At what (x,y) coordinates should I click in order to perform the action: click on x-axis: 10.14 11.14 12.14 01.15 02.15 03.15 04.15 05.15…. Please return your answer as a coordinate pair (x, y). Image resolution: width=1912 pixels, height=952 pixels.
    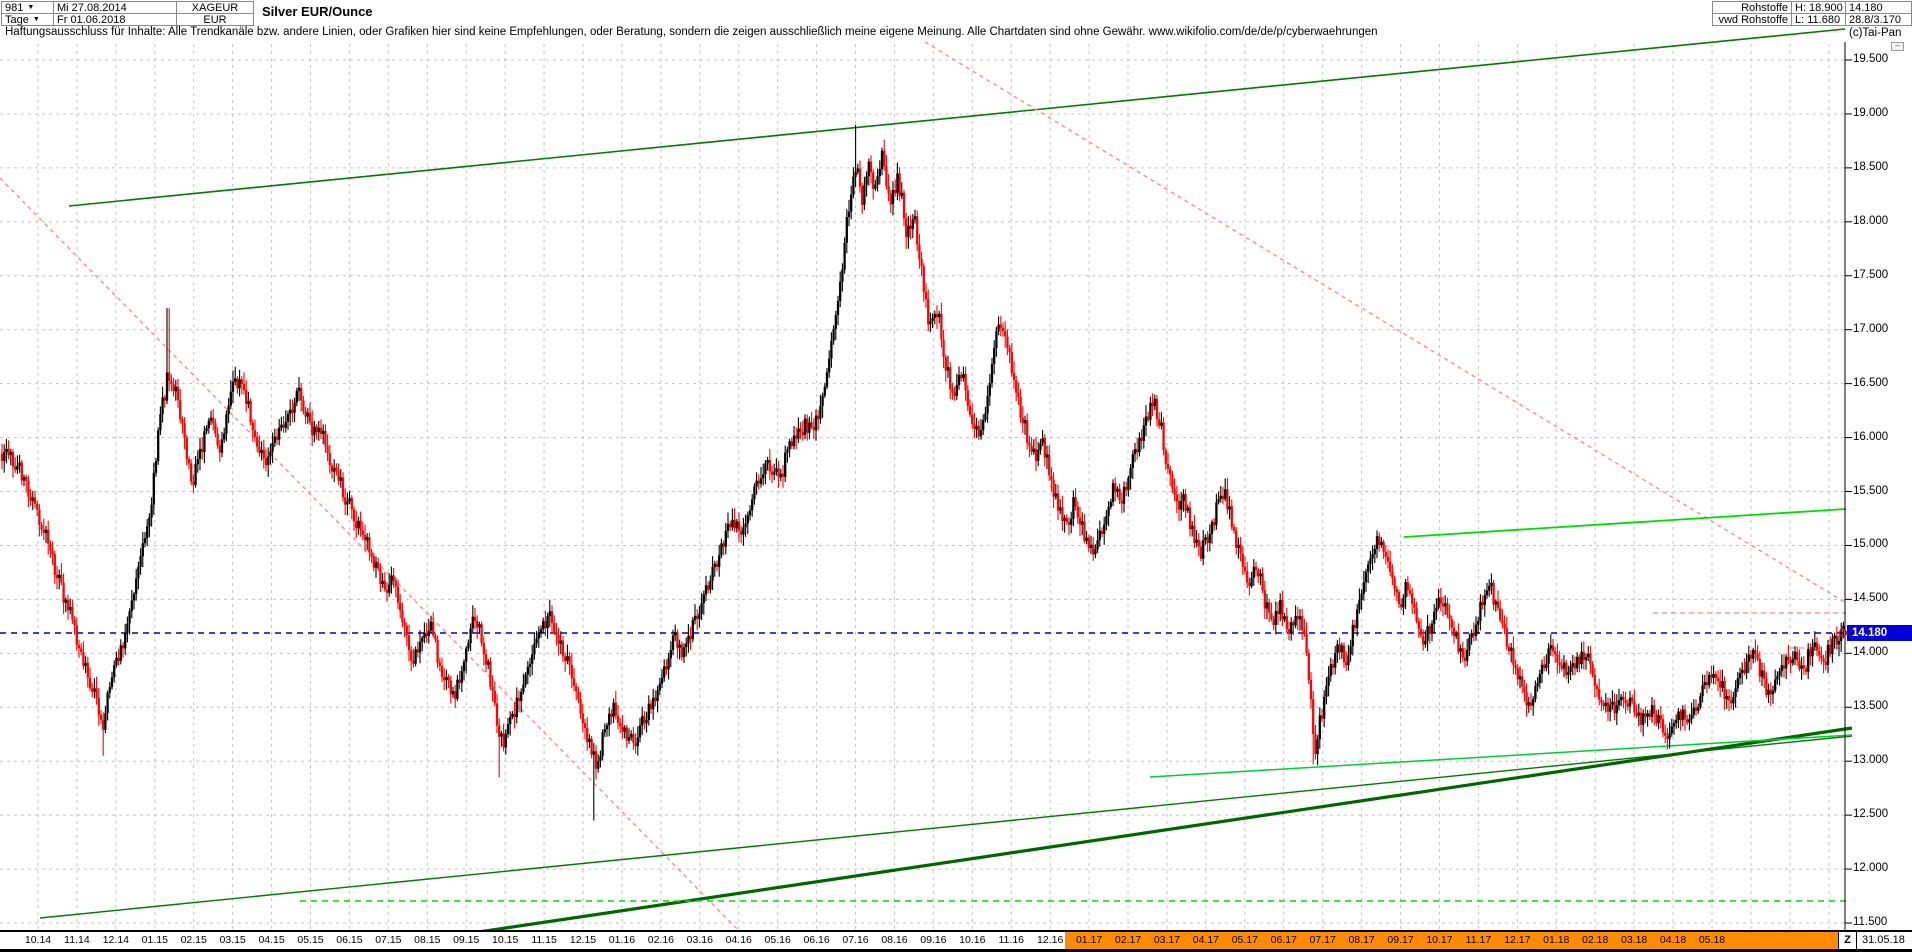
    Looking at the image, I should click on (956, 940).